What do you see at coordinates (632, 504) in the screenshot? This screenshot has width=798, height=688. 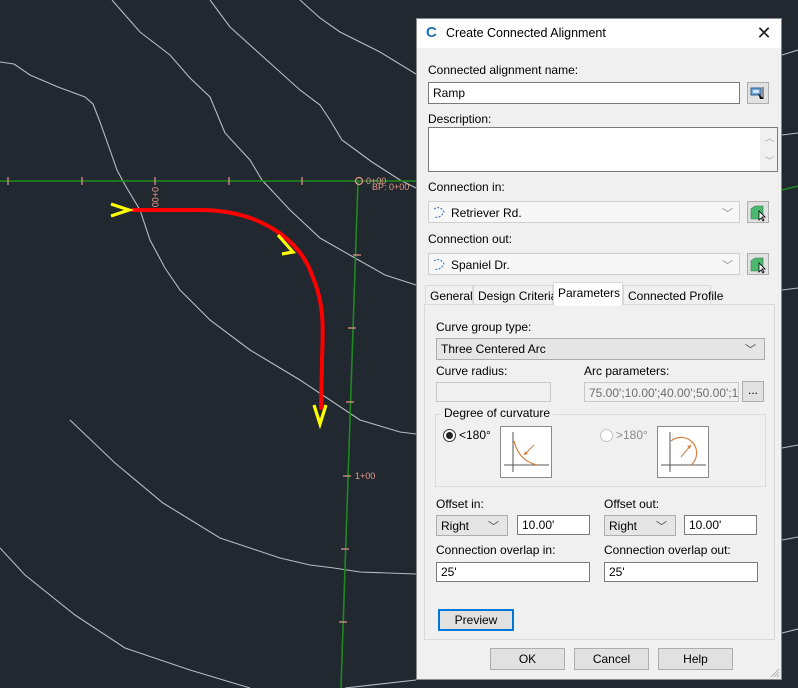 I see `offset-out-label: Offset out:` at bounding box center [632, 504].